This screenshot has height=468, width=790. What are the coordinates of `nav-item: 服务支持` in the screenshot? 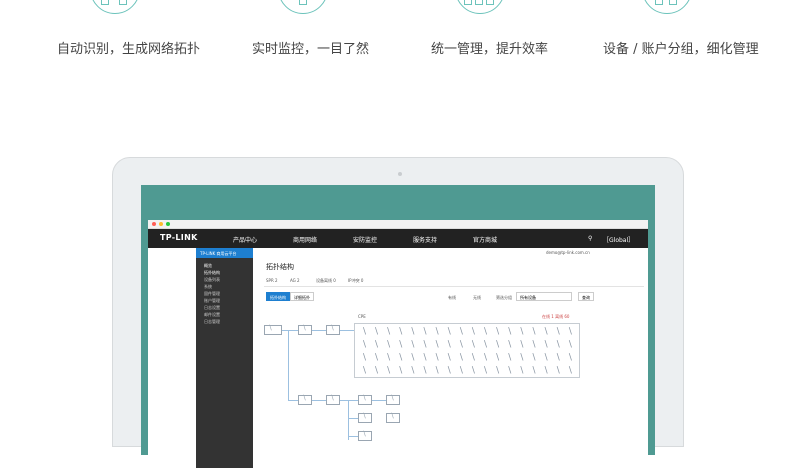 It's located at (425, 239).